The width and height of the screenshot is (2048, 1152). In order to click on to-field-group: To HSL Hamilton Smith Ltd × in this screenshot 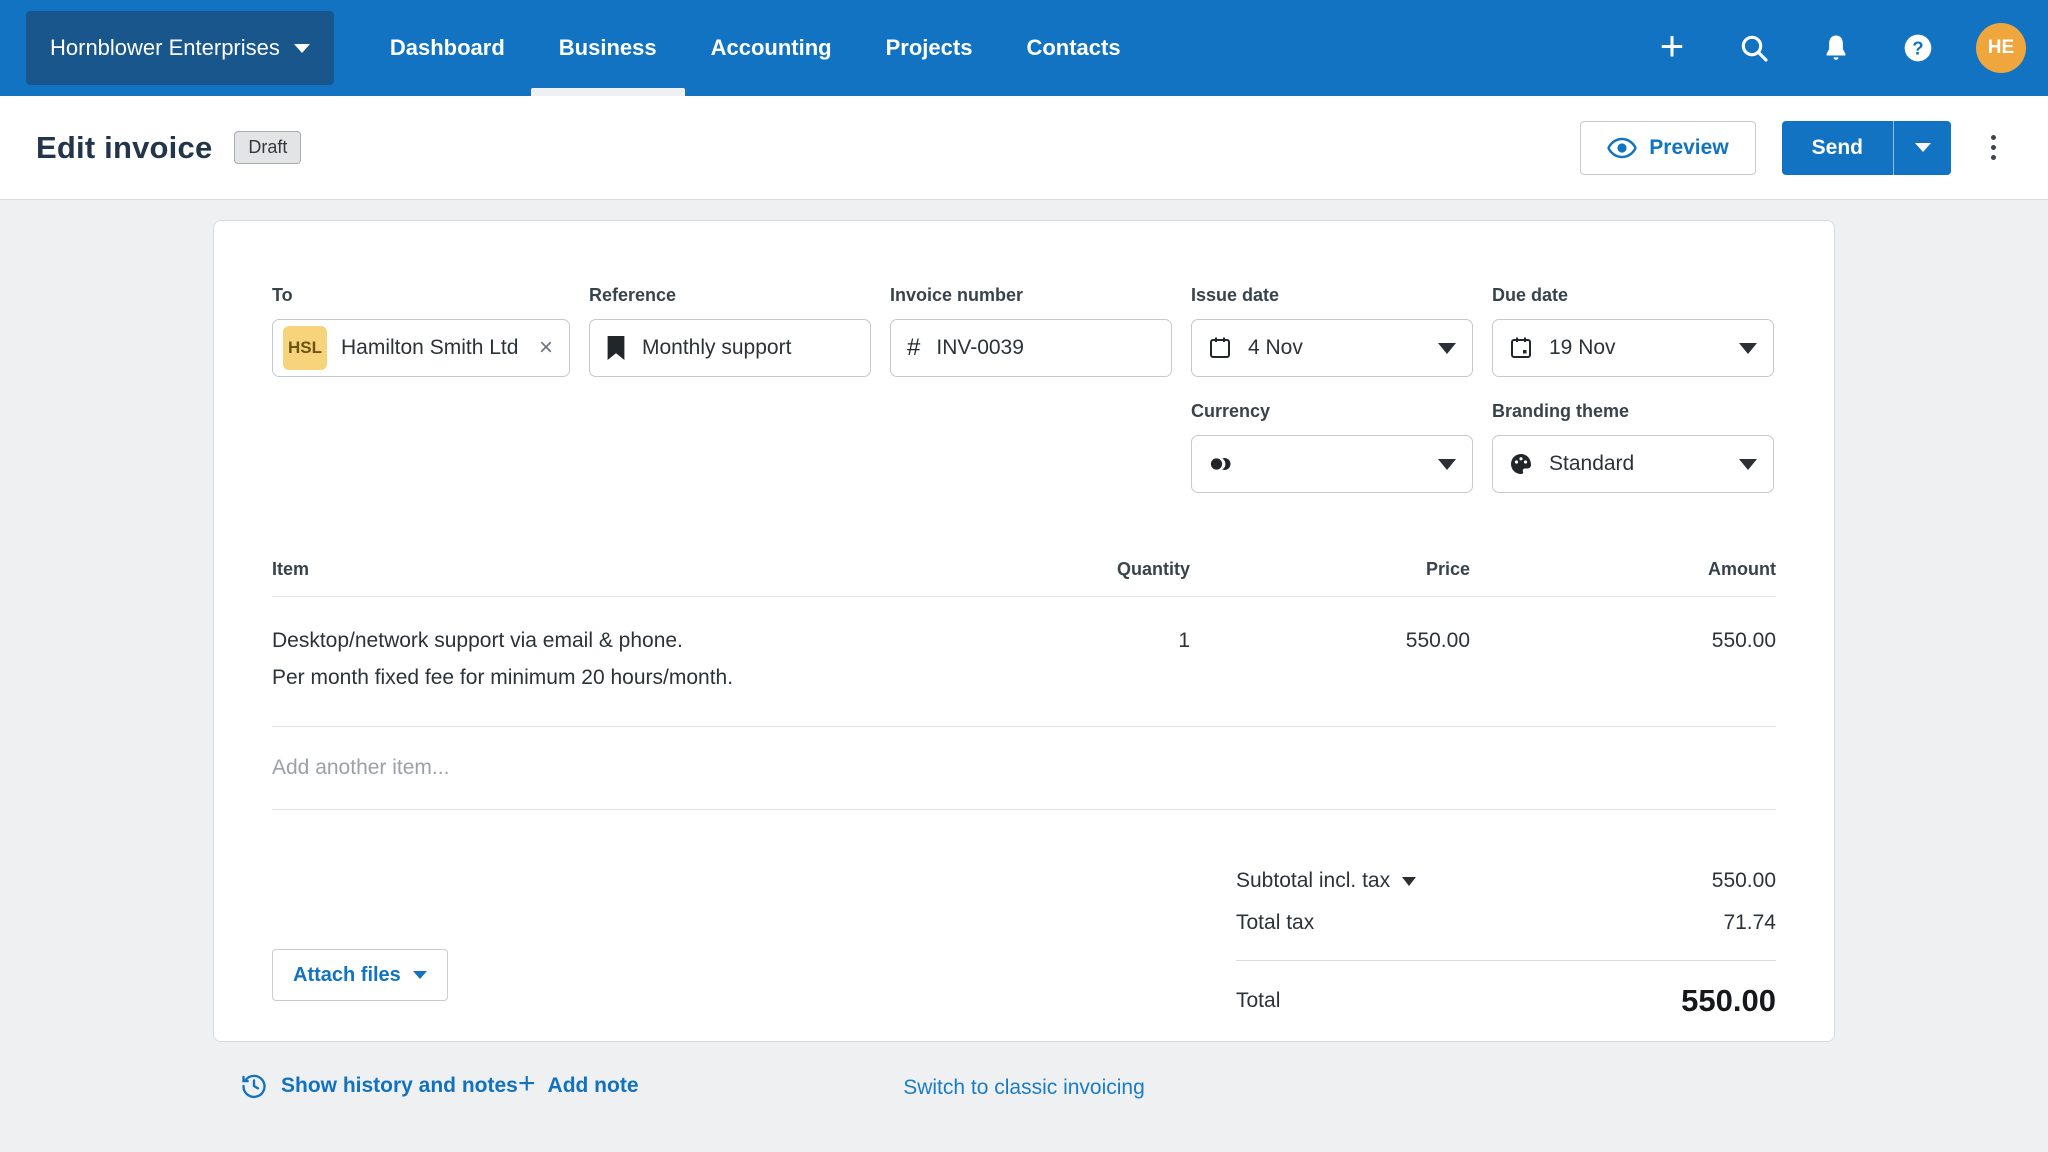, I will do `click(421, 331)`.